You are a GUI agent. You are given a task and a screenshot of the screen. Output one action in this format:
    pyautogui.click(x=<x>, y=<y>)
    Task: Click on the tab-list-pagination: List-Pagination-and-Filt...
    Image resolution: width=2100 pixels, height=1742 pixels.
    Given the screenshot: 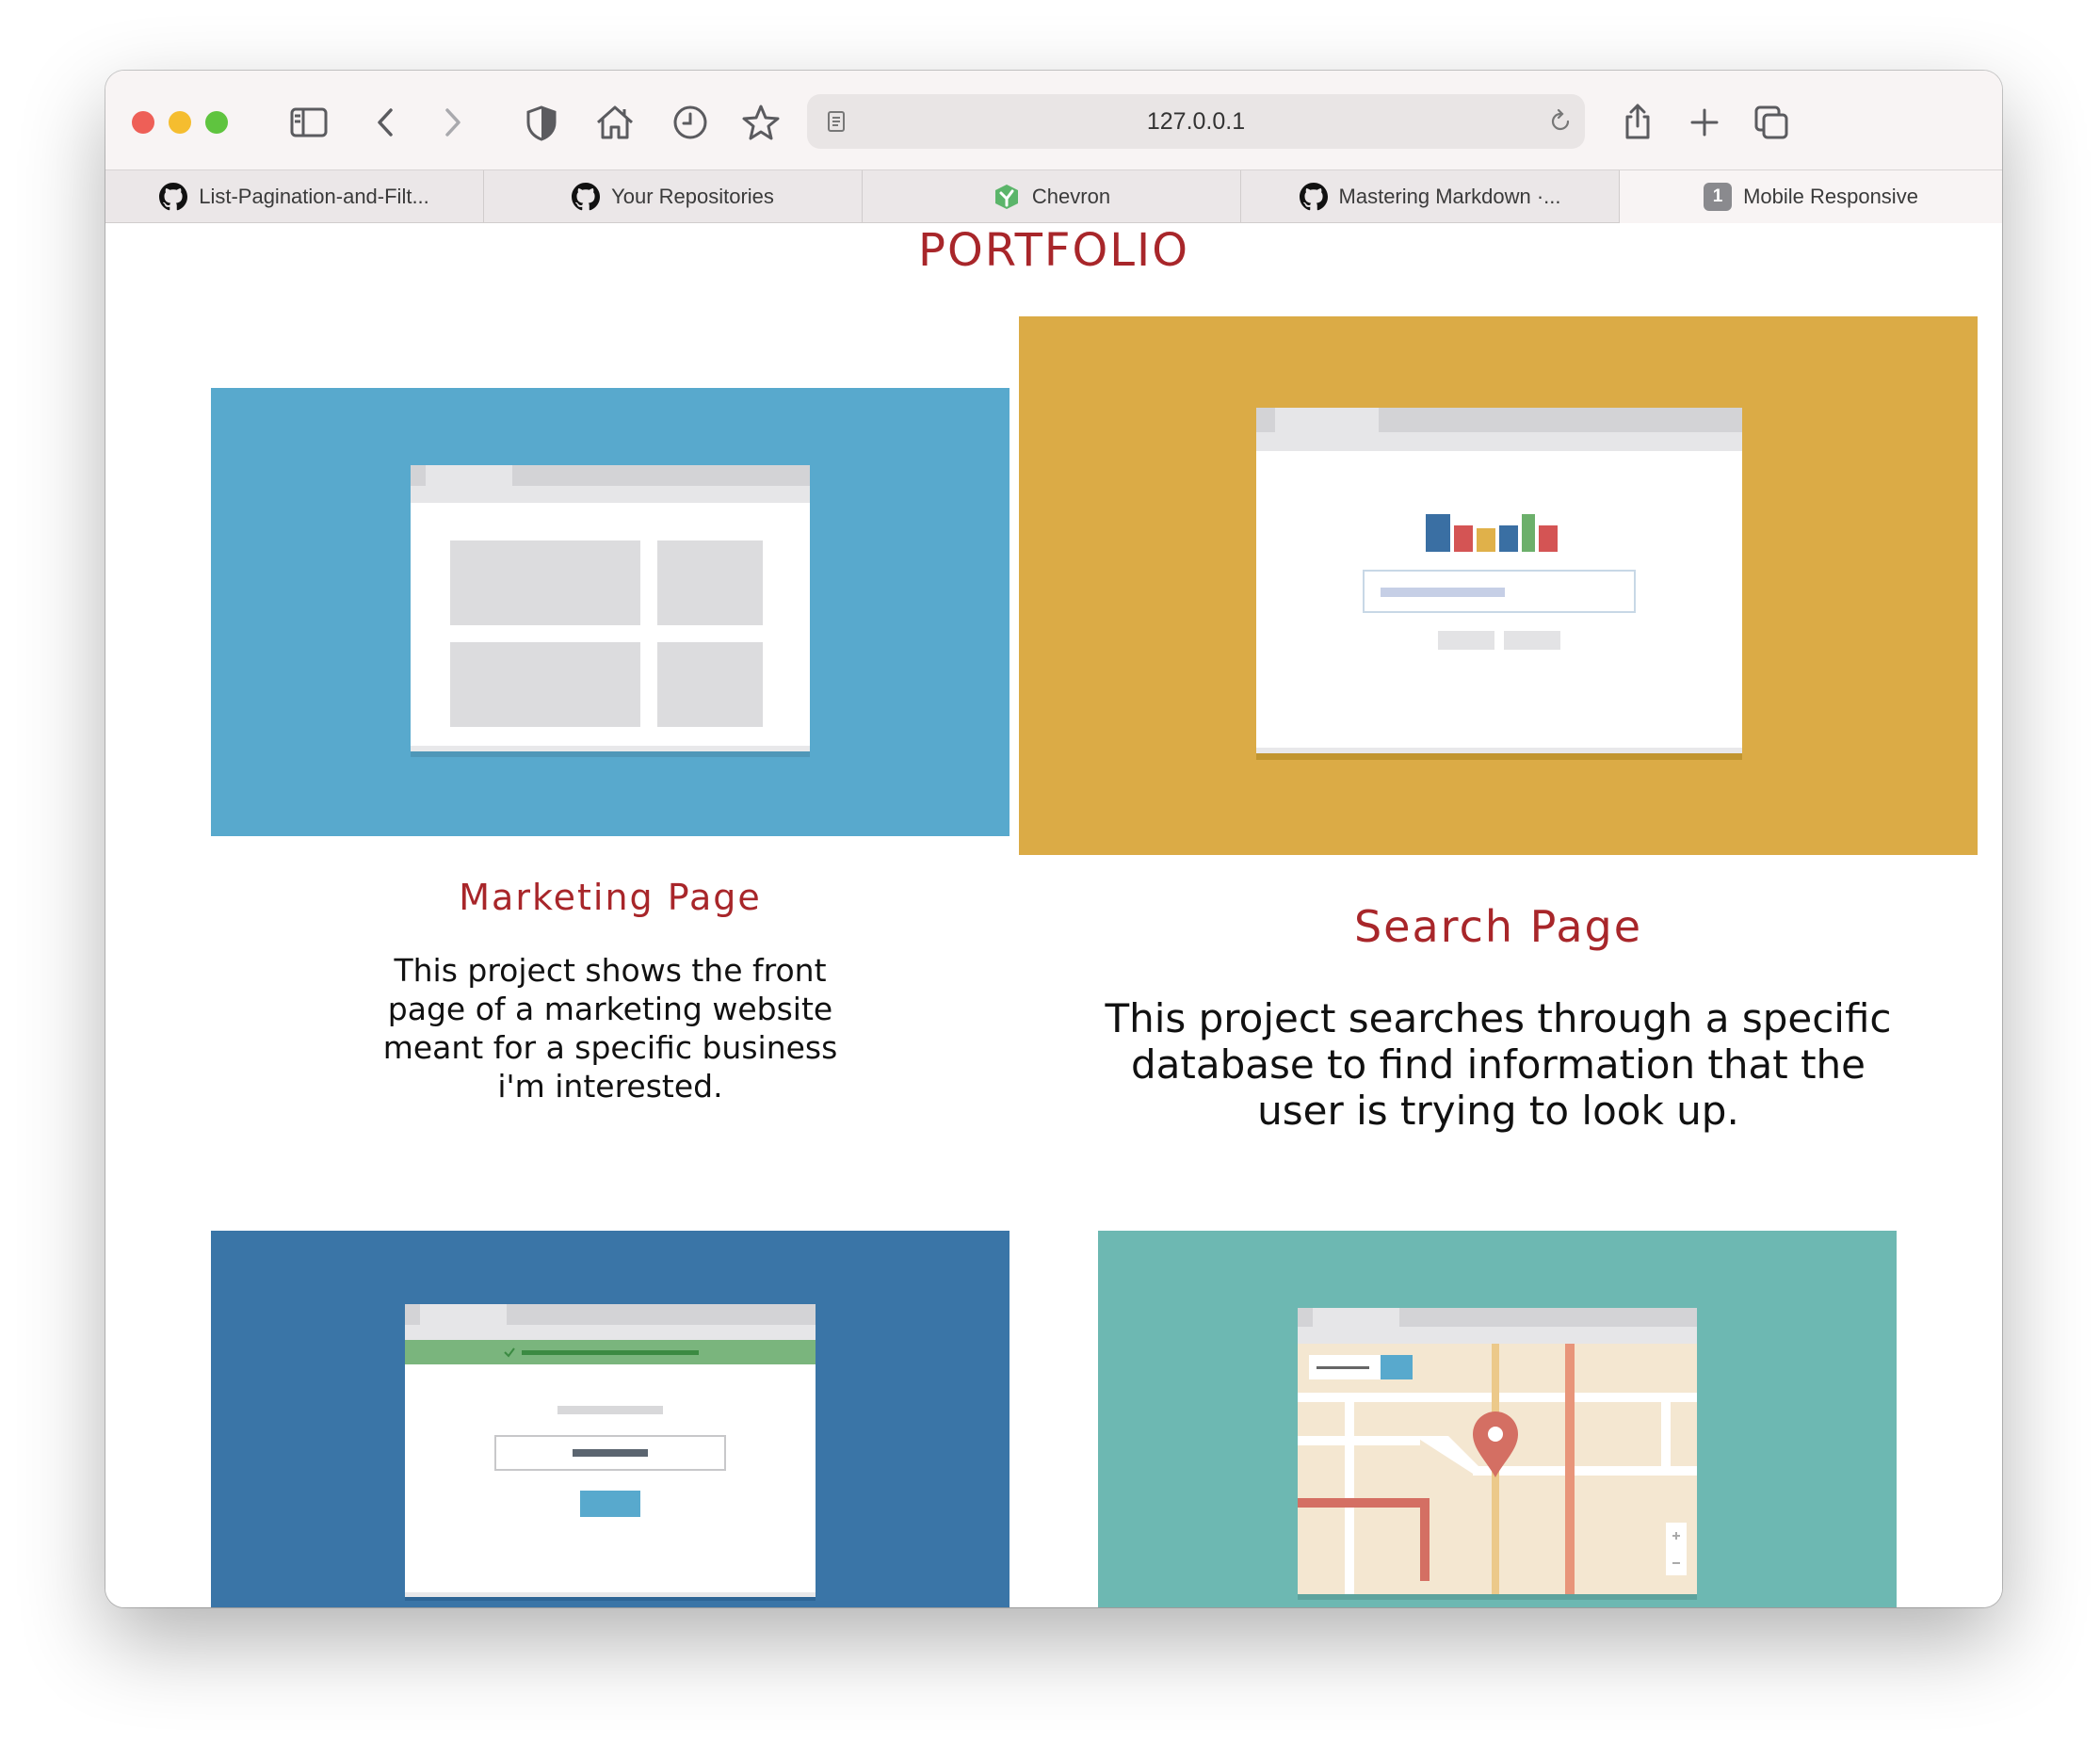 What is the action you would take?
    pyautogui.click(x=294, y=196)
    